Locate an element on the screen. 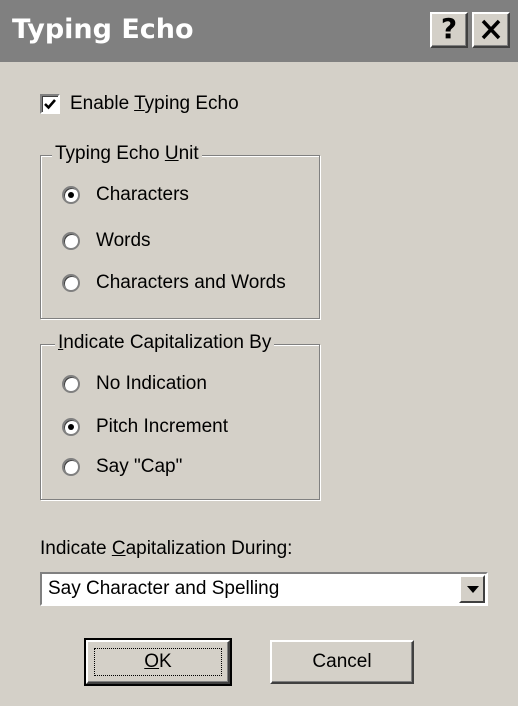 This screenshot has width=518, height=706. close-icon is located at coordinates (491, 29).